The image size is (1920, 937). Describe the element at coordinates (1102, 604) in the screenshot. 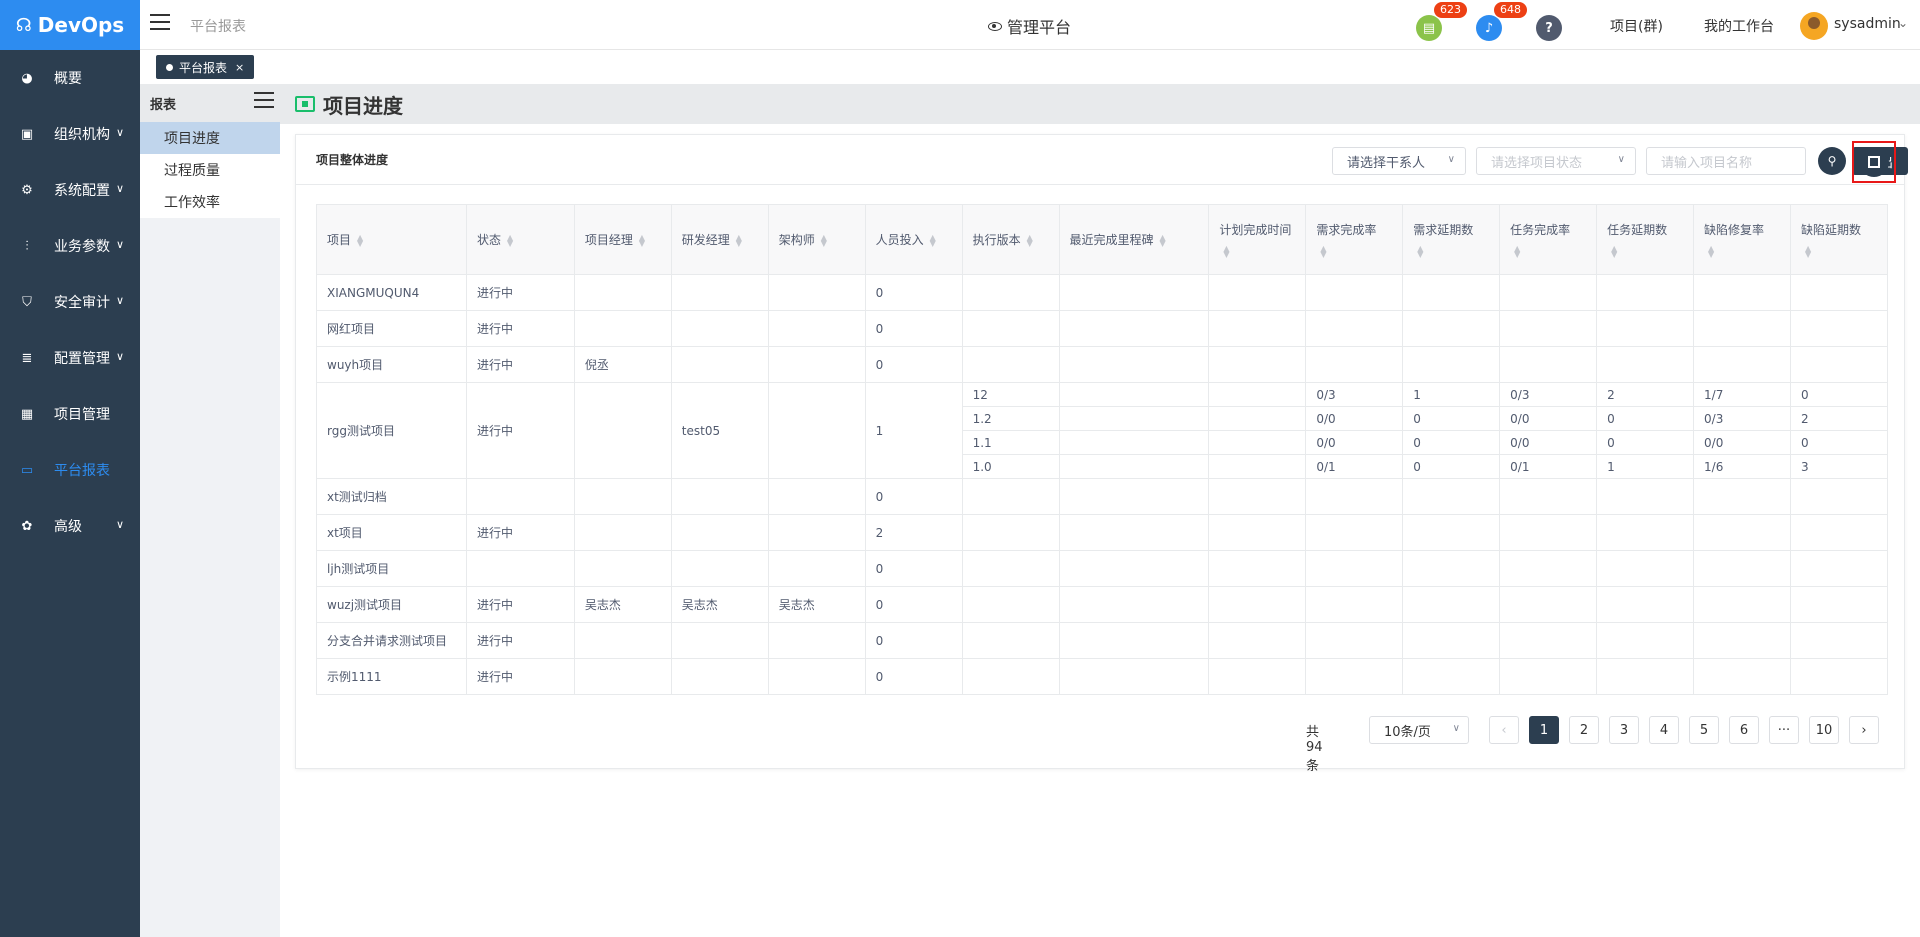

I see `table-row: wuzj测试项目 进行中 吴志杰 吴志杰 吴志杰 0` at that location.